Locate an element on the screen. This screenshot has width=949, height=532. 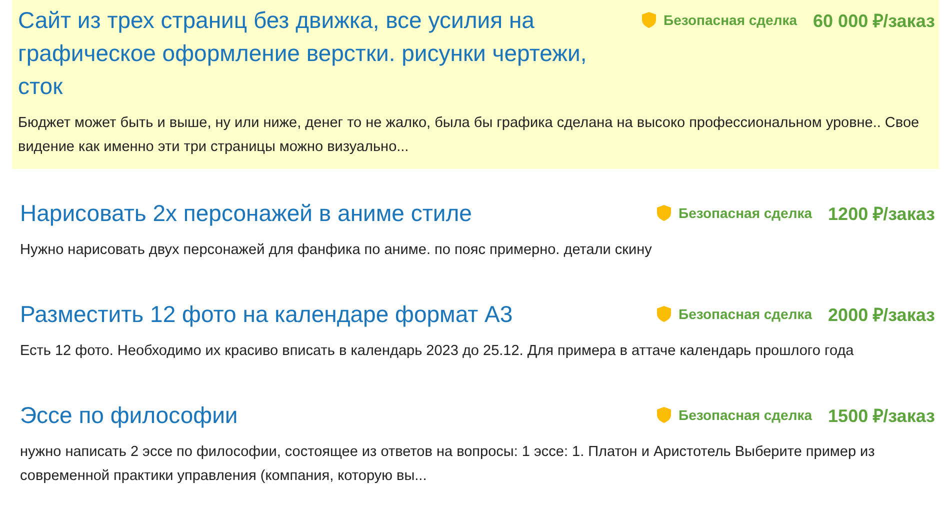
order-price: 2000 ₽/заказ is located at coordinates (881, 315).